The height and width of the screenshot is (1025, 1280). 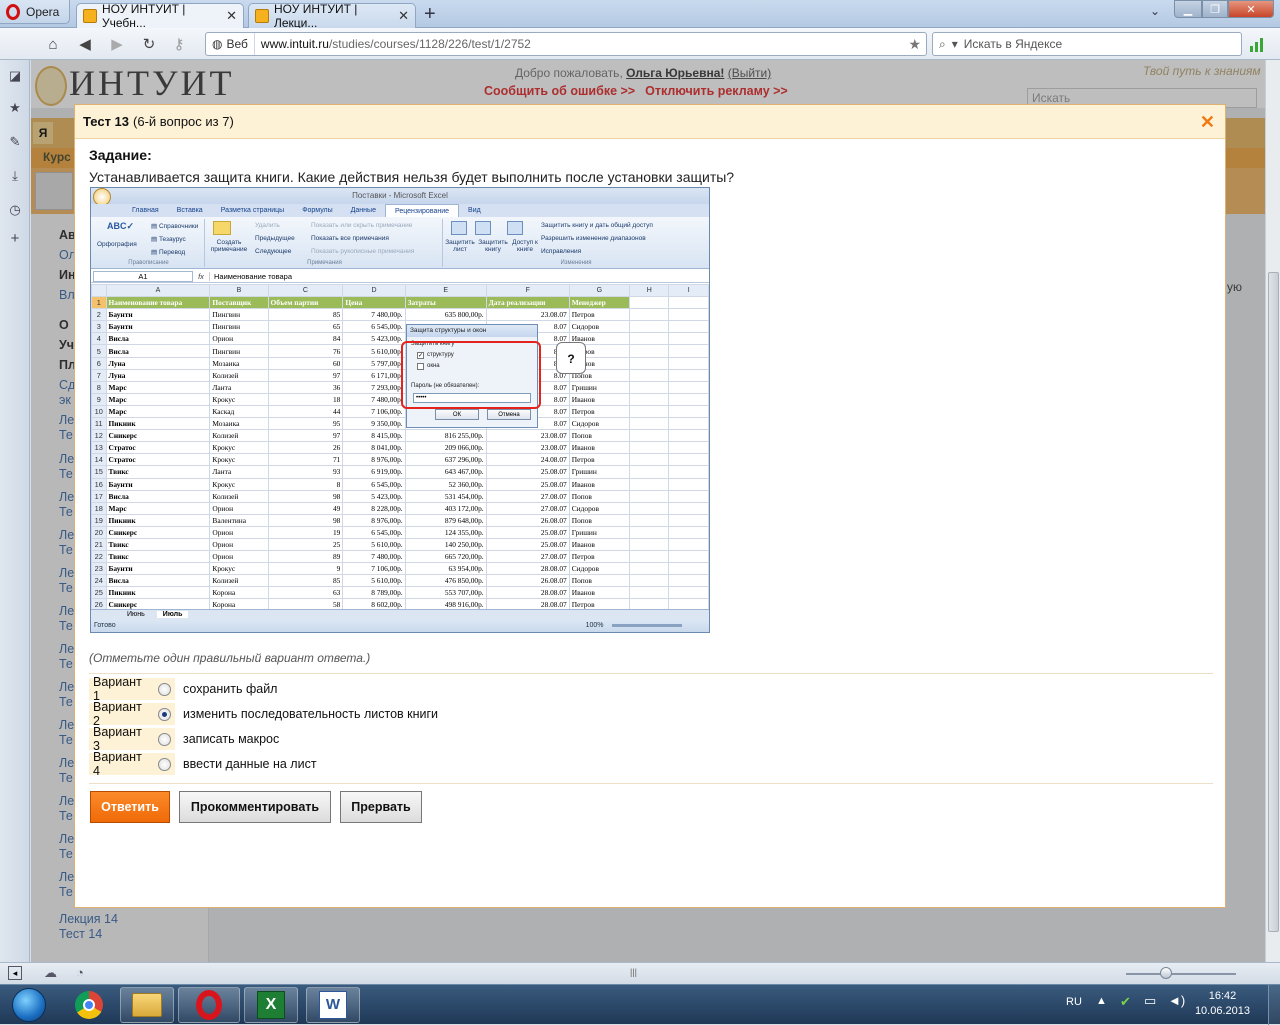 What do you see at coordinates (239, 496) in the screenshot?
I see `cell: Колизей` at bounding box center [239, 496].